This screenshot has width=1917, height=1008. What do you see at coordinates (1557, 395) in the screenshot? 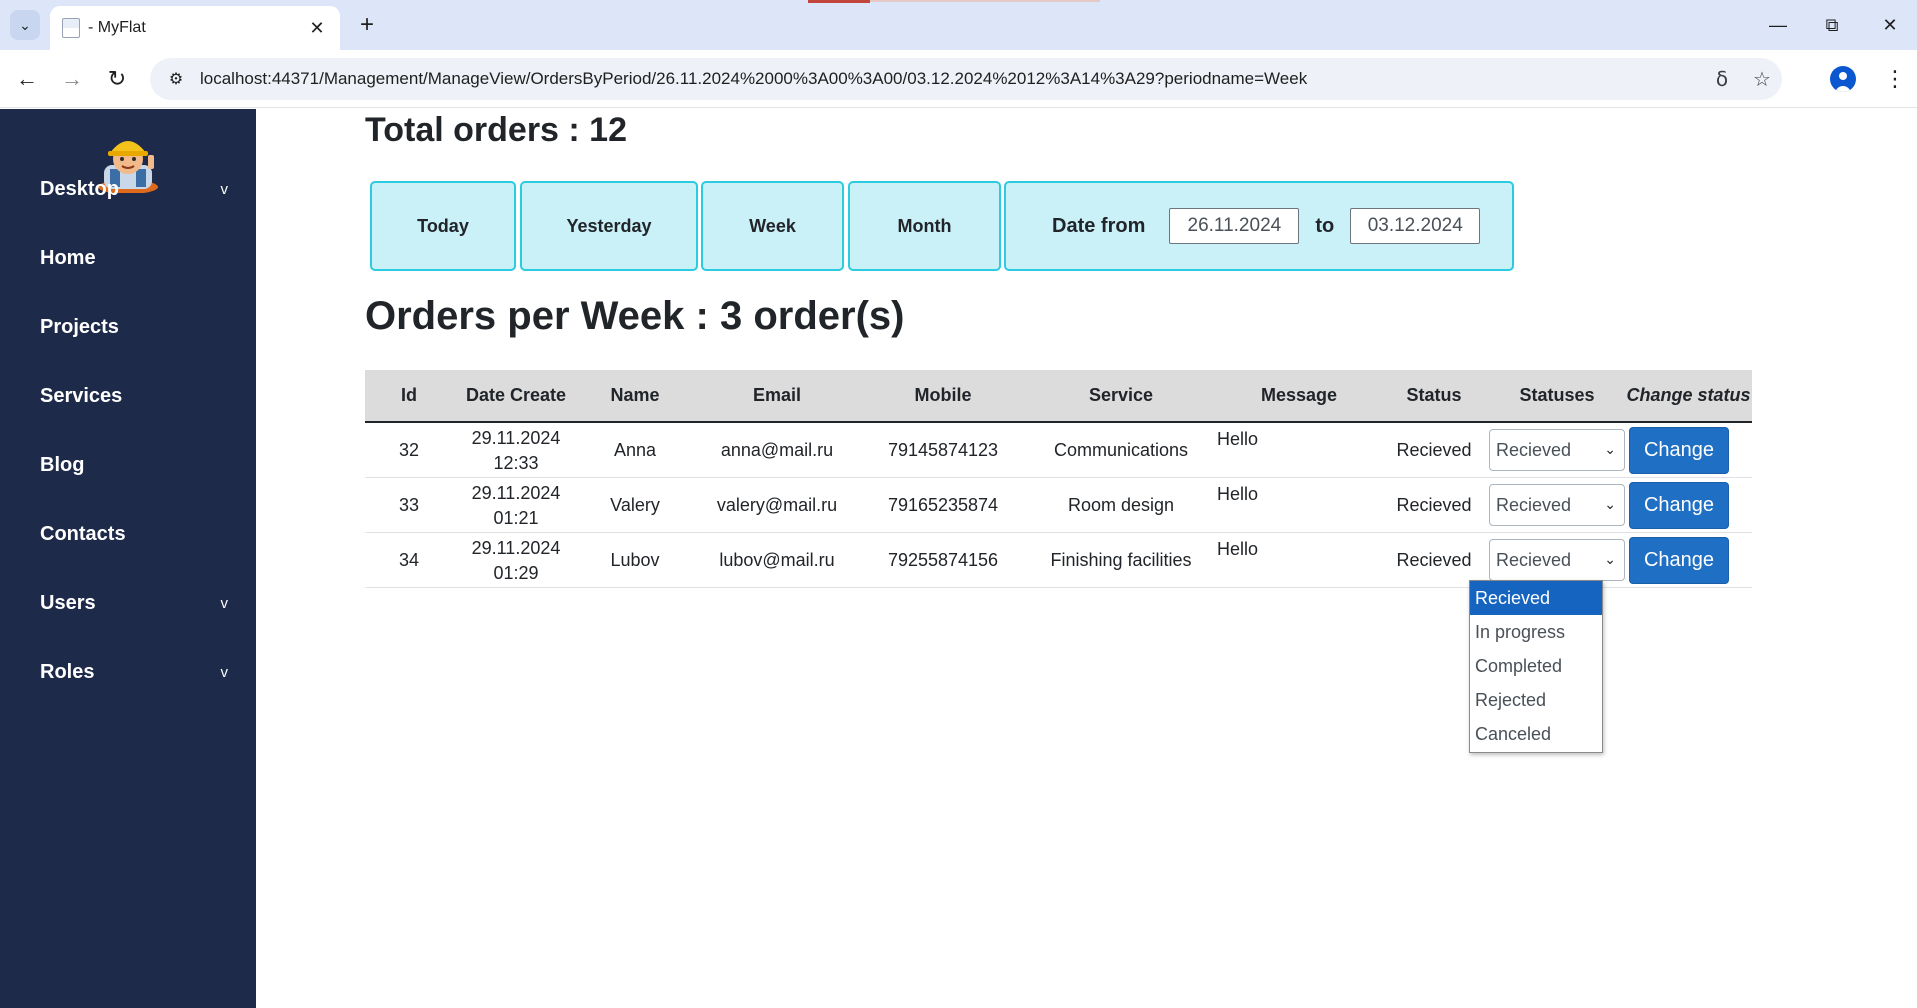
I see `column-header-statuses: Statuses` at bounding box center [1557, 395].